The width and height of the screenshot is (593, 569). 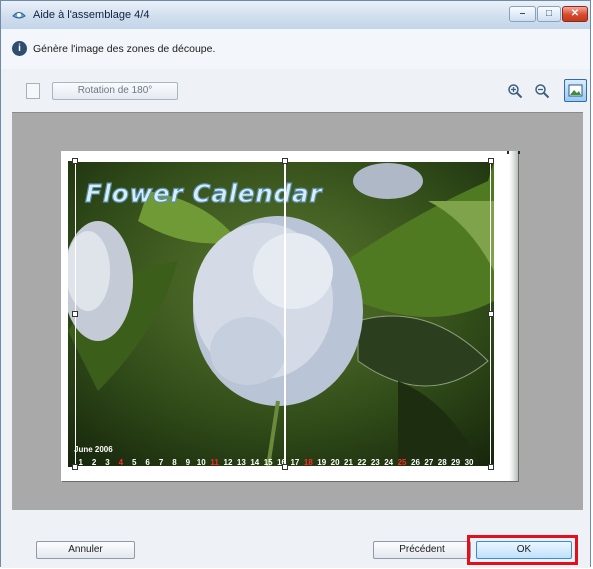 What do you see at coordinates (115, 91) in the screenshot?
I see `rotate-180-button: Rotation de 180°` at bounding box center [115, 91].